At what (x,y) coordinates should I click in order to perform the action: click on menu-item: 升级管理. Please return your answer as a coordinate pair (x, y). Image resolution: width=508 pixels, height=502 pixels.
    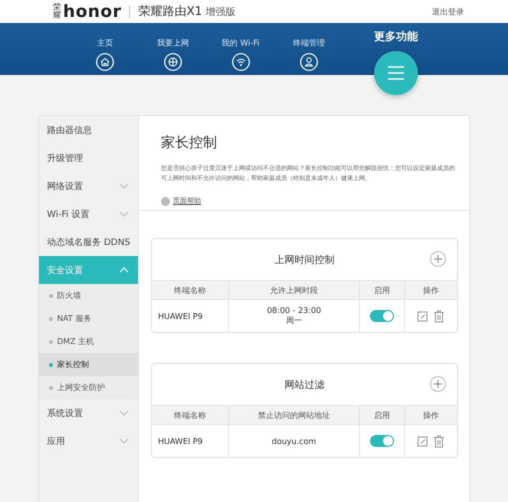
    Looking at the image, I should click on (88, 158).